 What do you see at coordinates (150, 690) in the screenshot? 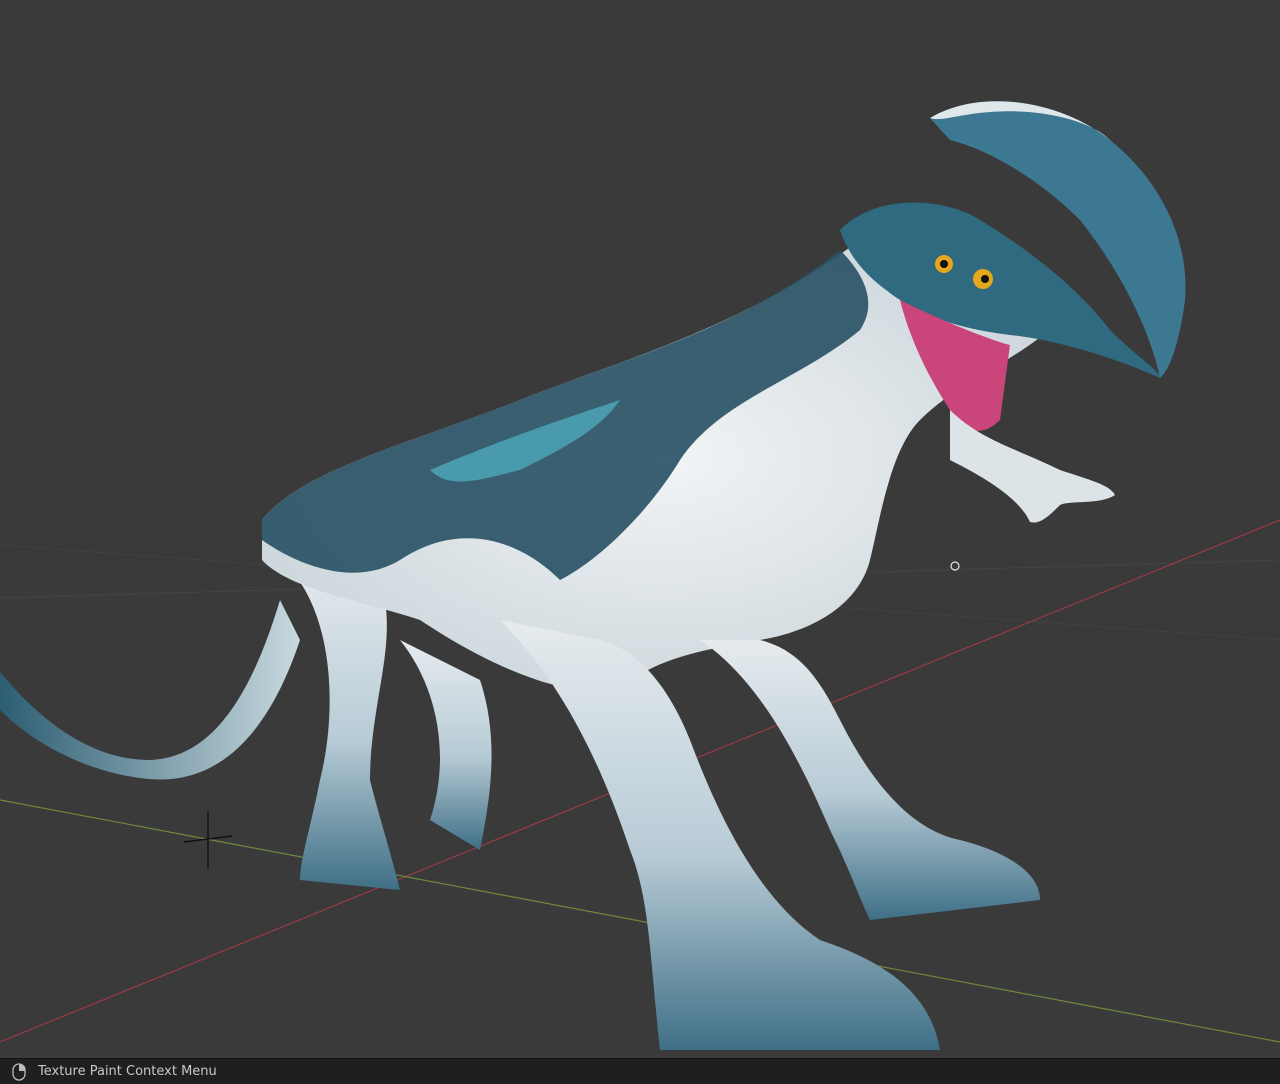
I see `creature-tail` at bounding box center [150, 690].